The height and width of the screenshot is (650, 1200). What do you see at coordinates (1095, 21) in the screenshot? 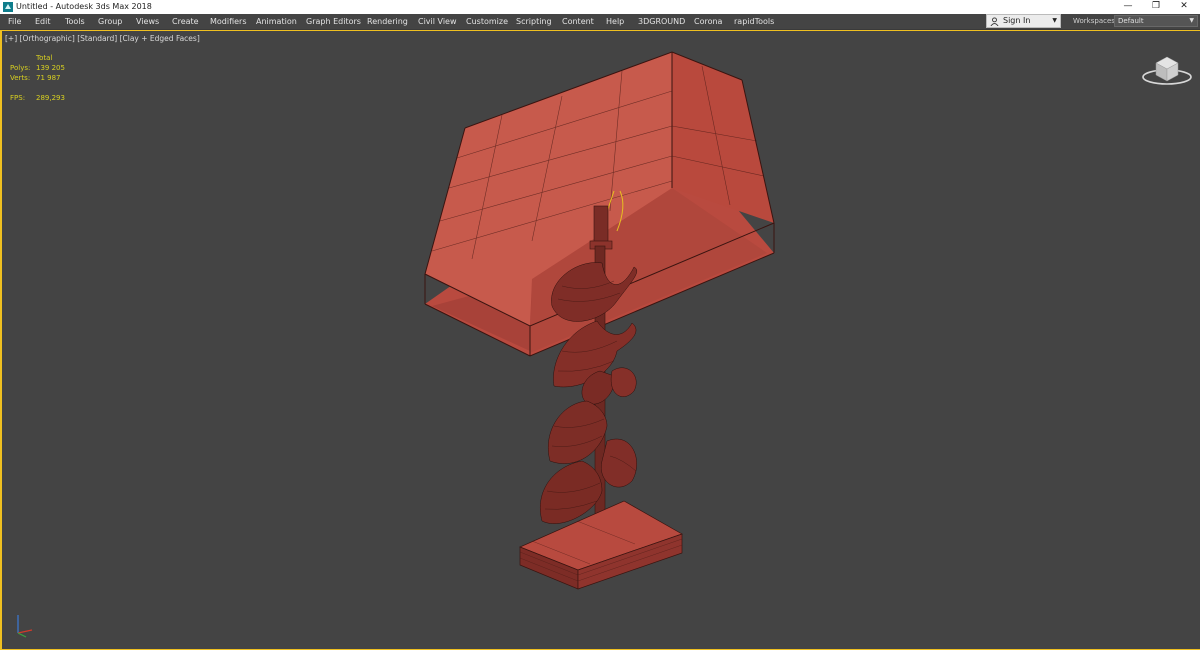
I see `workspaces-label: Workspaces:` at bounding box center [1095, 21].